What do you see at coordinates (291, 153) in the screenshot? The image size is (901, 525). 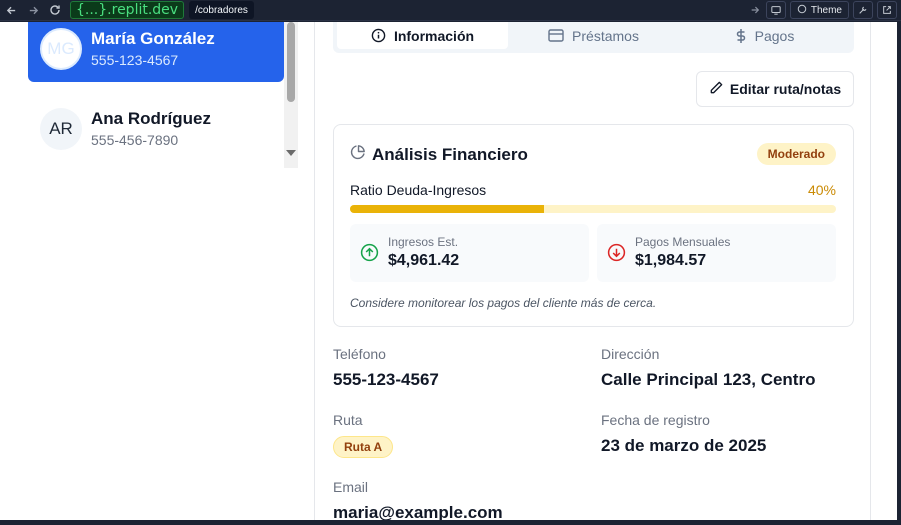 I see `scroll-down-arrow-icon` at bounding box center [291, 153].